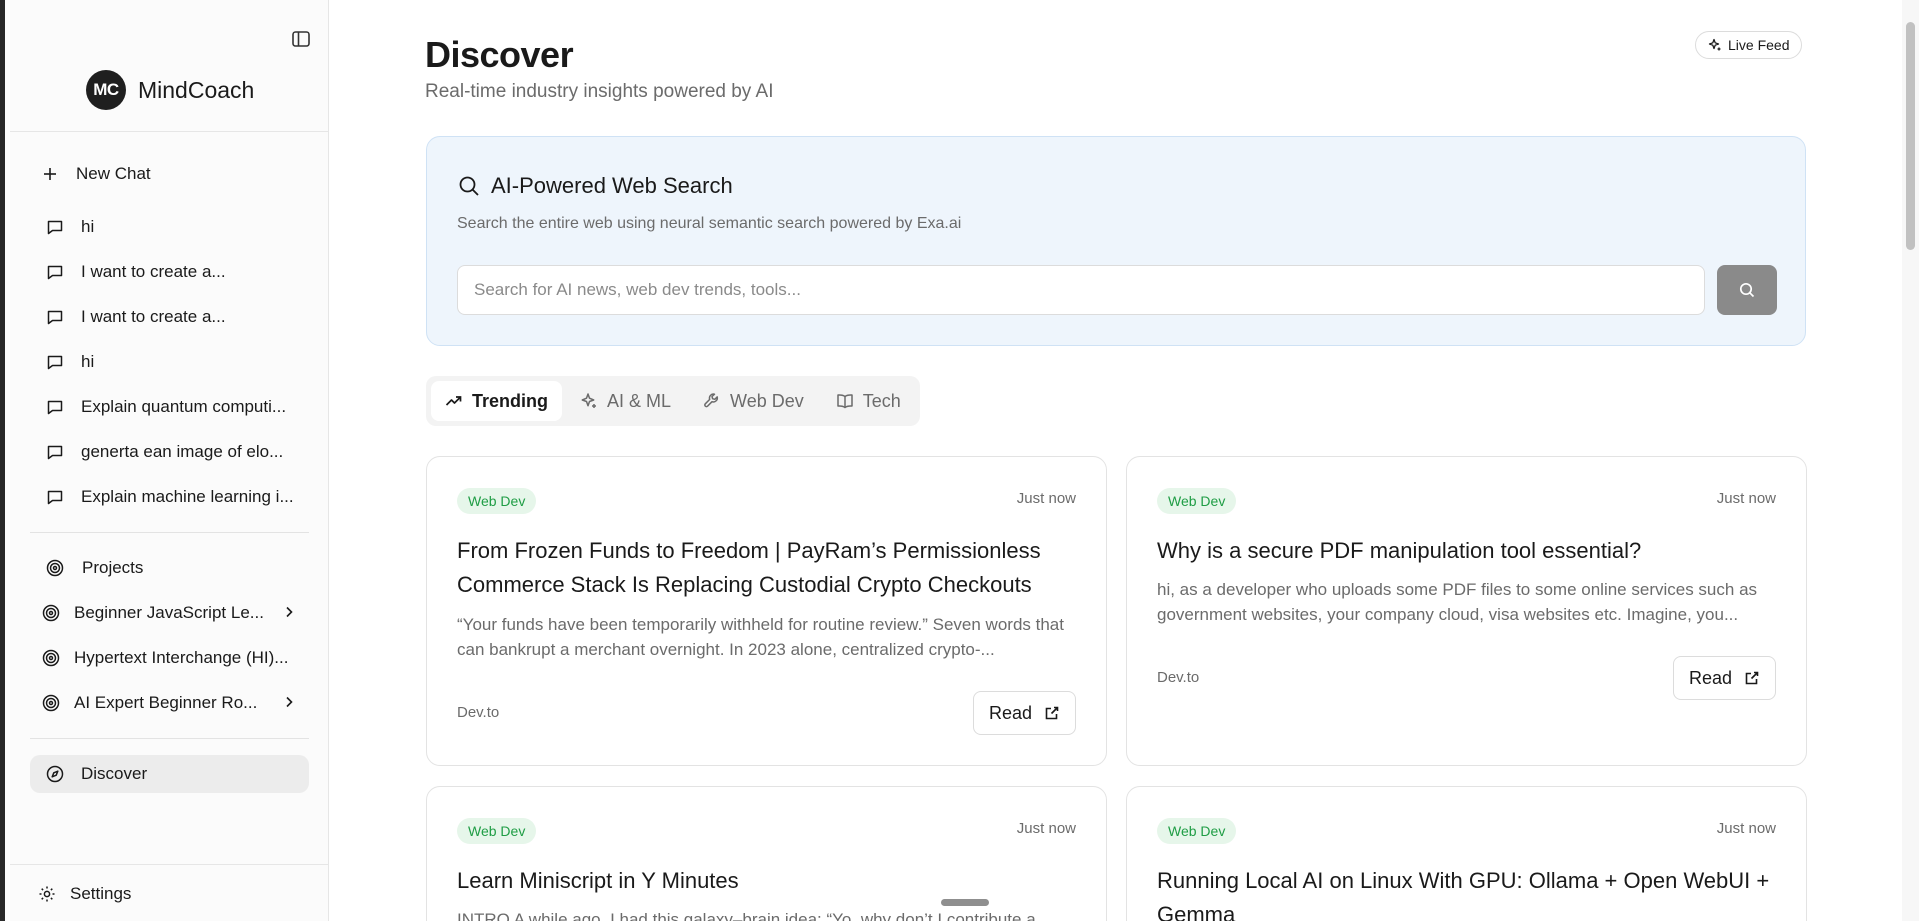 This screenshot has width=1919, height=921. I want to click on brand: MC MindCoach, so click(170, 90).